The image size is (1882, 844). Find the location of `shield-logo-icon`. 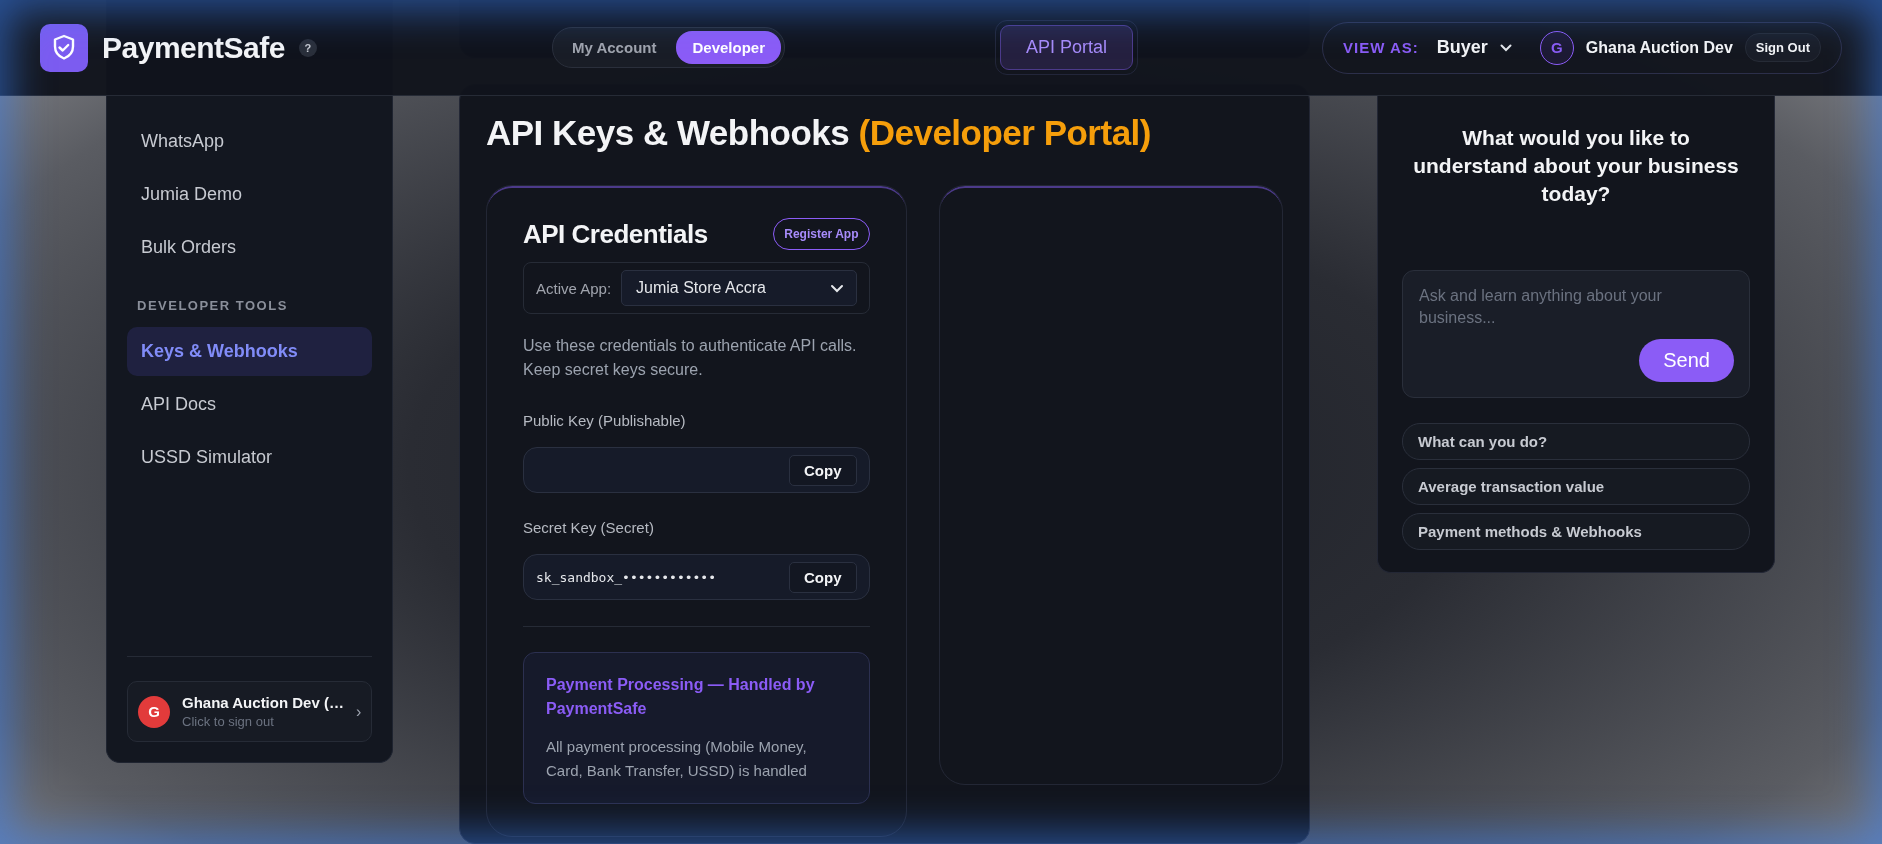

shield-logo-icon is located at coordinates (64, 47).